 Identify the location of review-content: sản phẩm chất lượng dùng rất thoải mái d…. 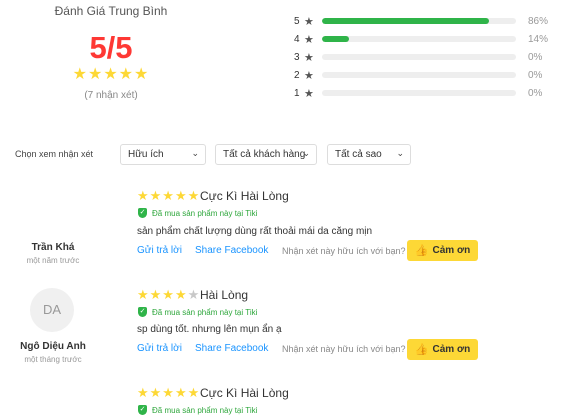
(255, 231).